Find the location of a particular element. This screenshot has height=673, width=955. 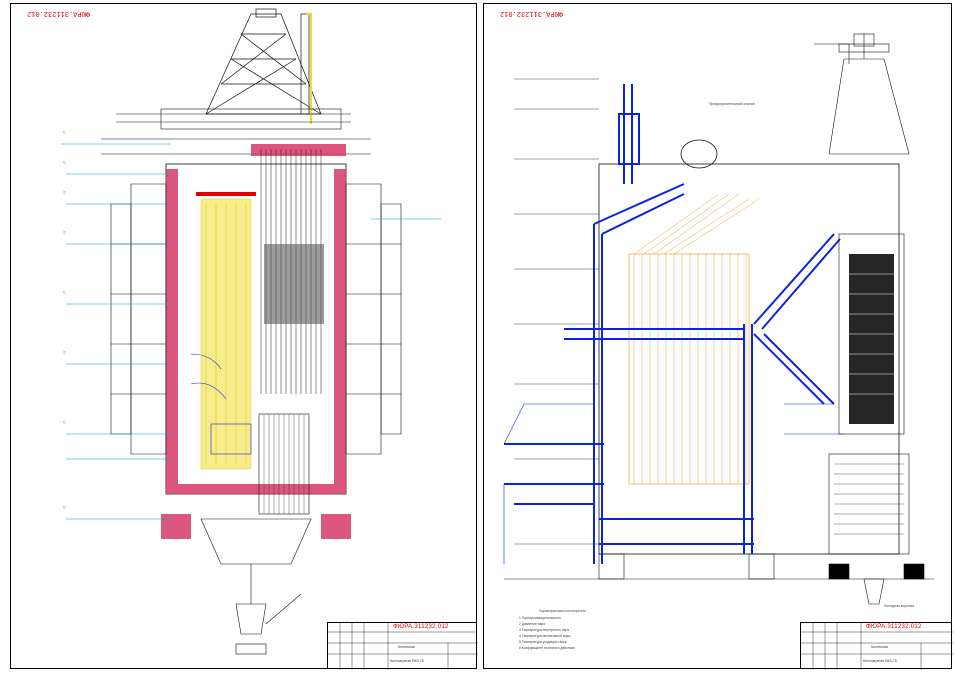

legend-item: 2 Давление пара is located at coordinates (532, 624).